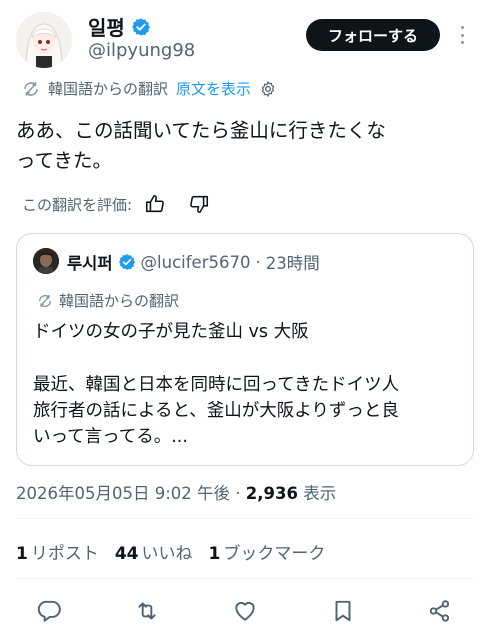 The height and width of the screenshot is (640, 490). I want to click on heart-icon, so click(245, 611).